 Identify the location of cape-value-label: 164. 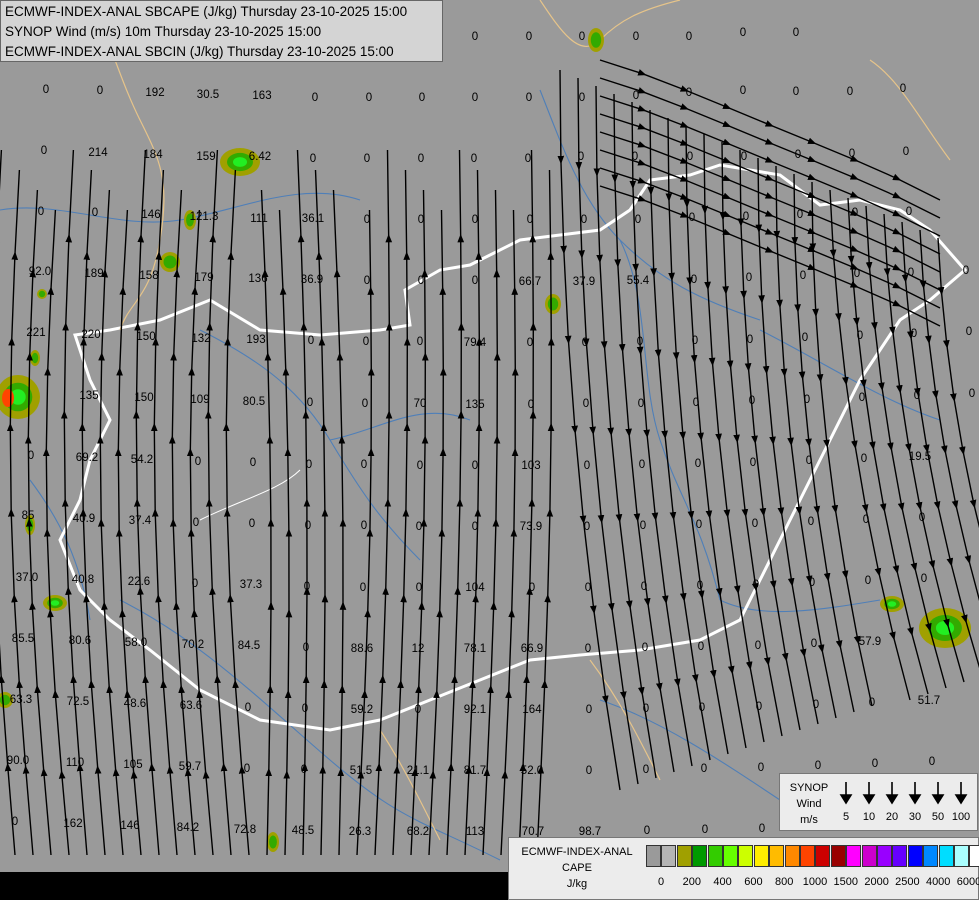
(532, 710).